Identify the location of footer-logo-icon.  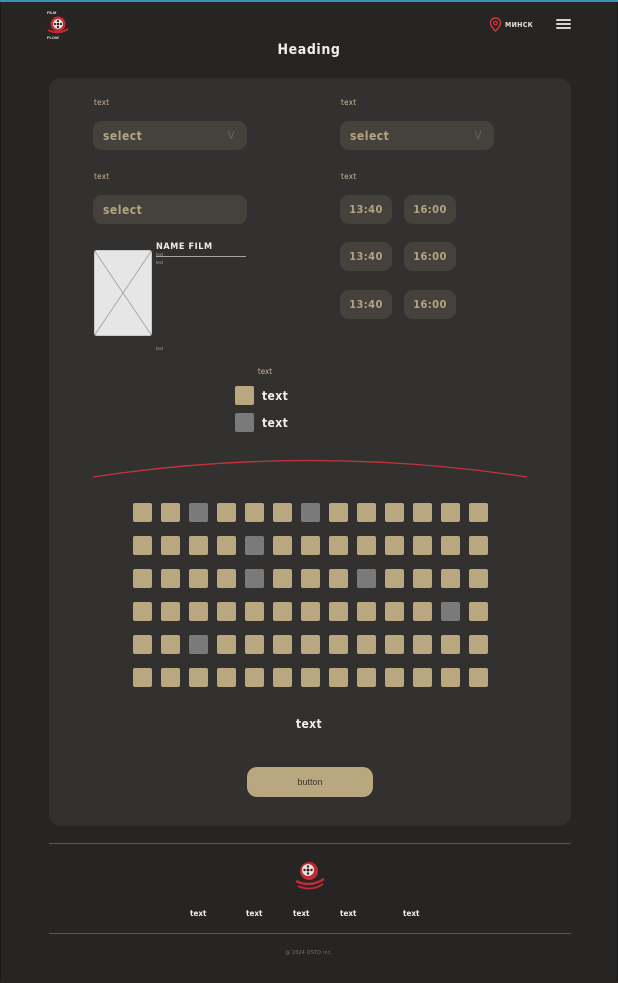
(310, 875).